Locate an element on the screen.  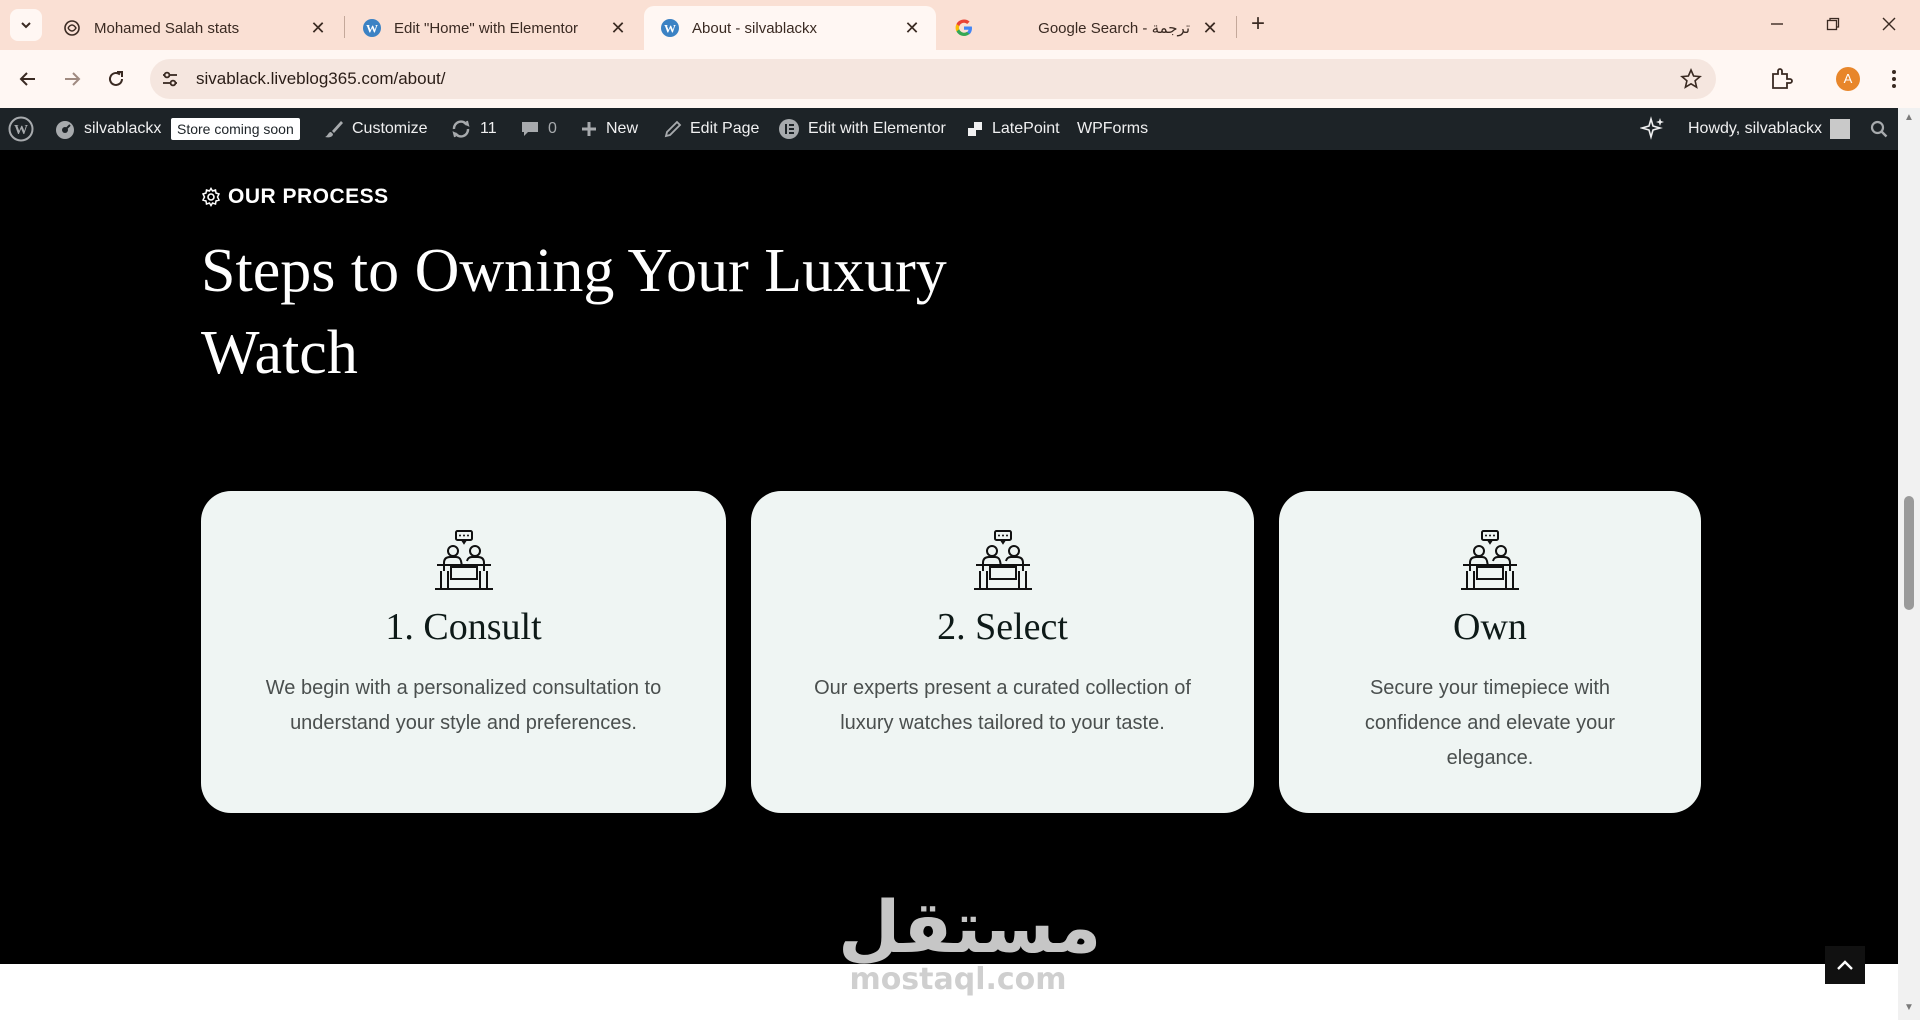
search-icon is located at coordinates (1879, 129).